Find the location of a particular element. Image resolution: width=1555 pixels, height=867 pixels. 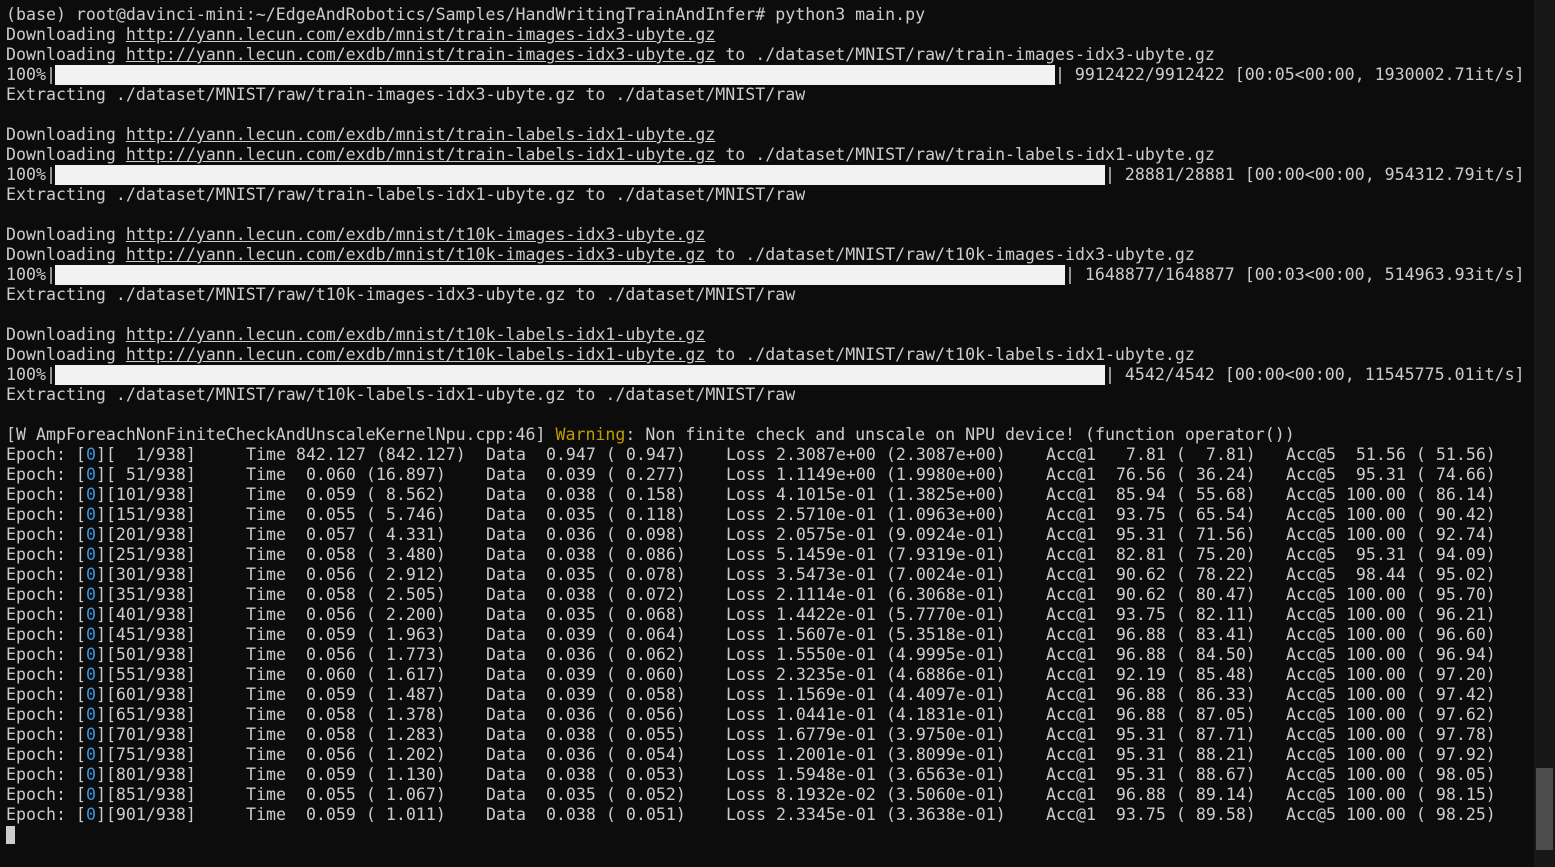

epoch-loss: Loss 1.6779e-01 (3.9750e-01) is located at coordinates (866, 734).